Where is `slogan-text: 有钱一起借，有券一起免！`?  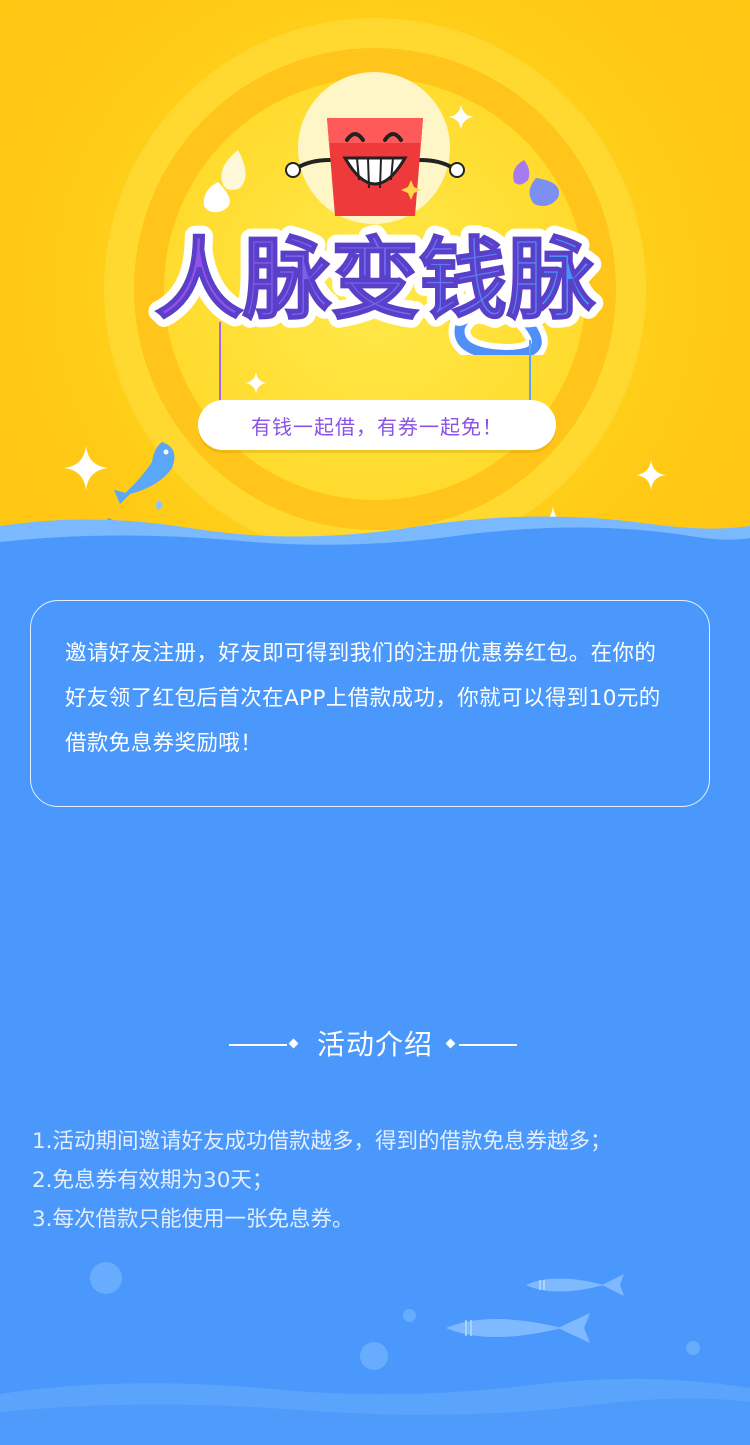
slogan-text: 有钱一起借，有券一起免！ is located at coordinates (377, 426).